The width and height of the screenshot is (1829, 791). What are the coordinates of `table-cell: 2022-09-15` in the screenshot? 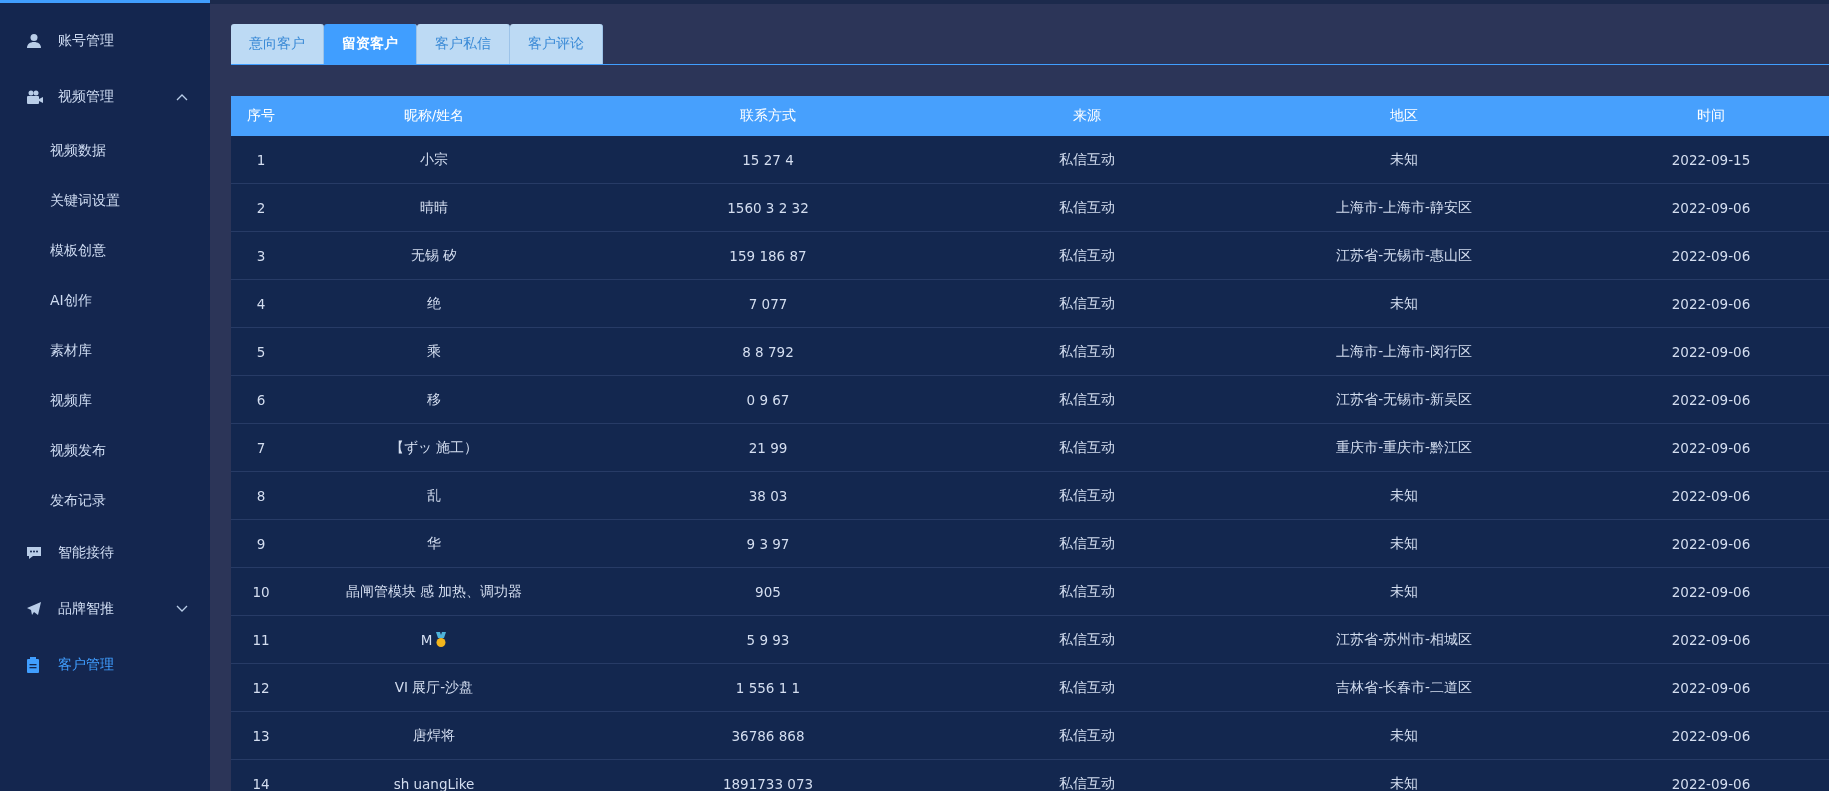 It's located at (1711, 159).